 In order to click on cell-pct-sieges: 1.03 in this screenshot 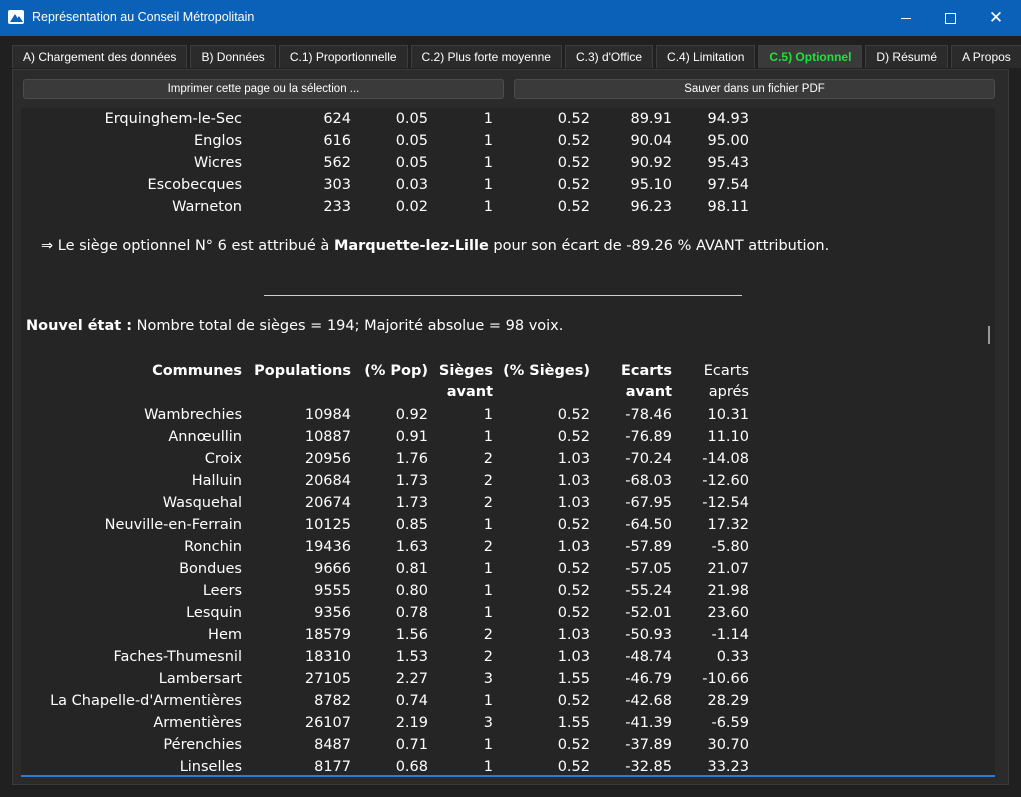, I will do `click(573, 547)`.